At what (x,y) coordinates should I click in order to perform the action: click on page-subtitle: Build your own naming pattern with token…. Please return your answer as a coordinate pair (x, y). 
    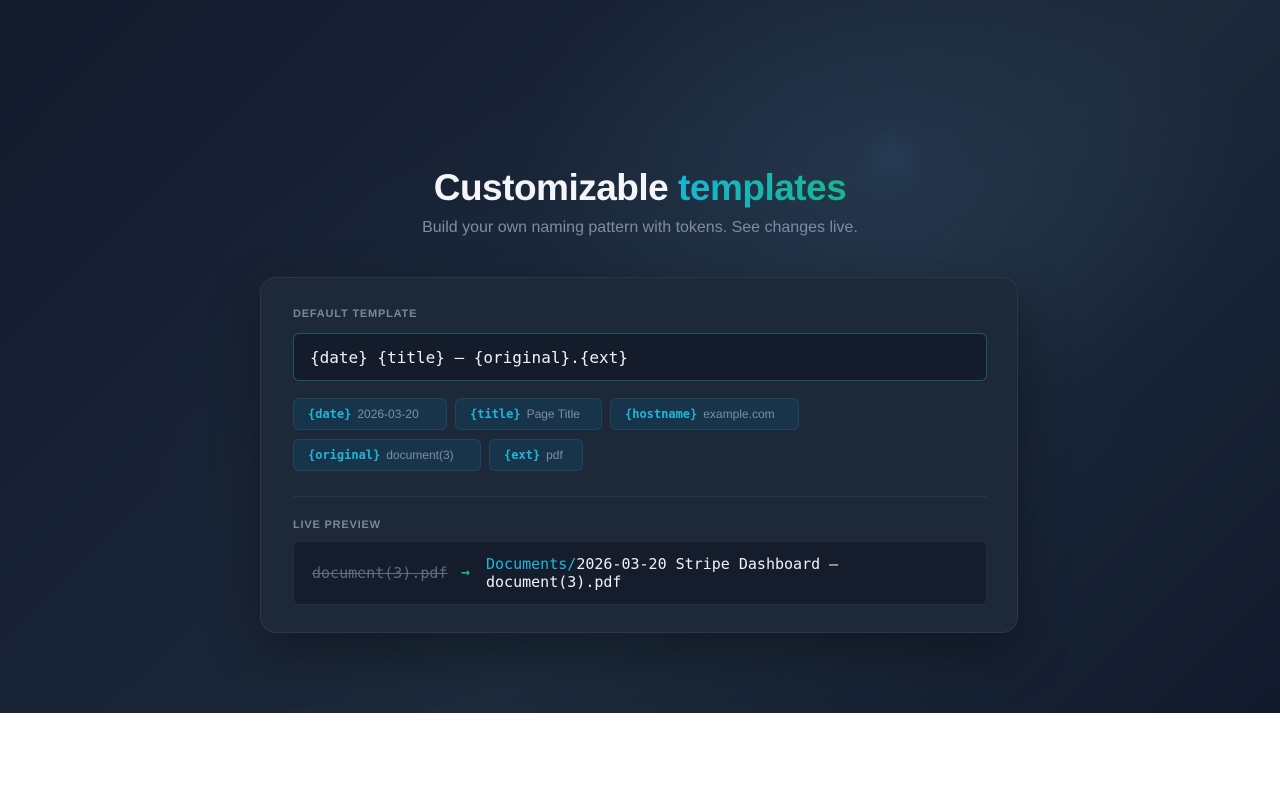
    Looking at the image, I should click on (640, 227).